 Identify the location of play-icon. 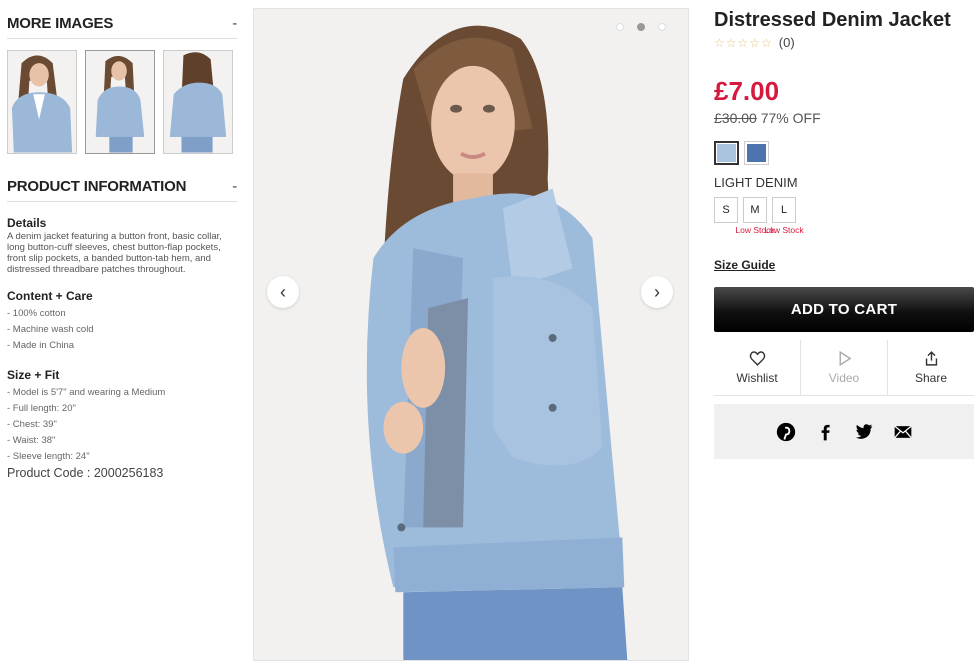
(845, 358).